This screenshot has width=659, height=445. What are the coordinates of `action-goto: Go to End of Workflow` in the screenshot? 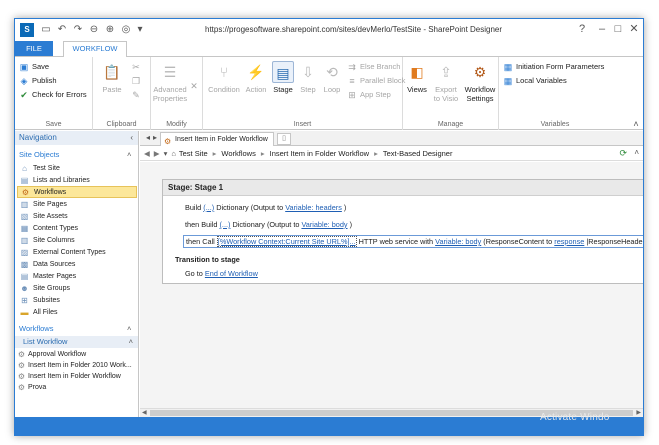 It's located at (221, 273).